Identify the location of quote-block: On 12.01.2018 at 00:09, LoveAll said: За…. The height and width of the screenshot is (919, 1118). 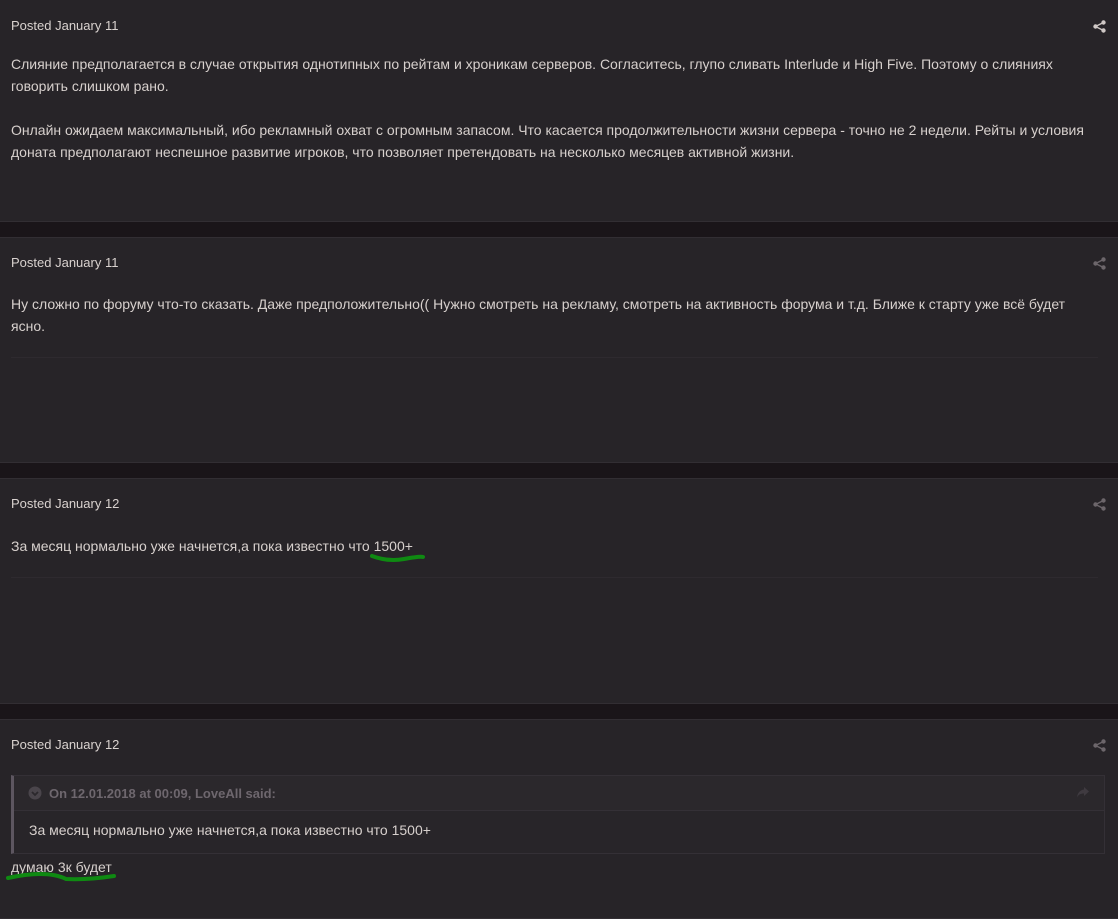
(558, 814).